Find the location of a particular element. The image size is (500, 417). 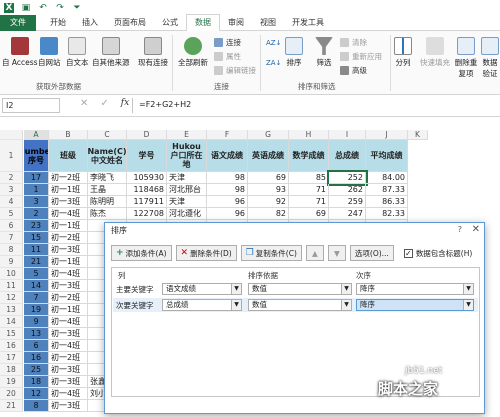

tab-3: 页面布局 is located at coordinates (130, 23).